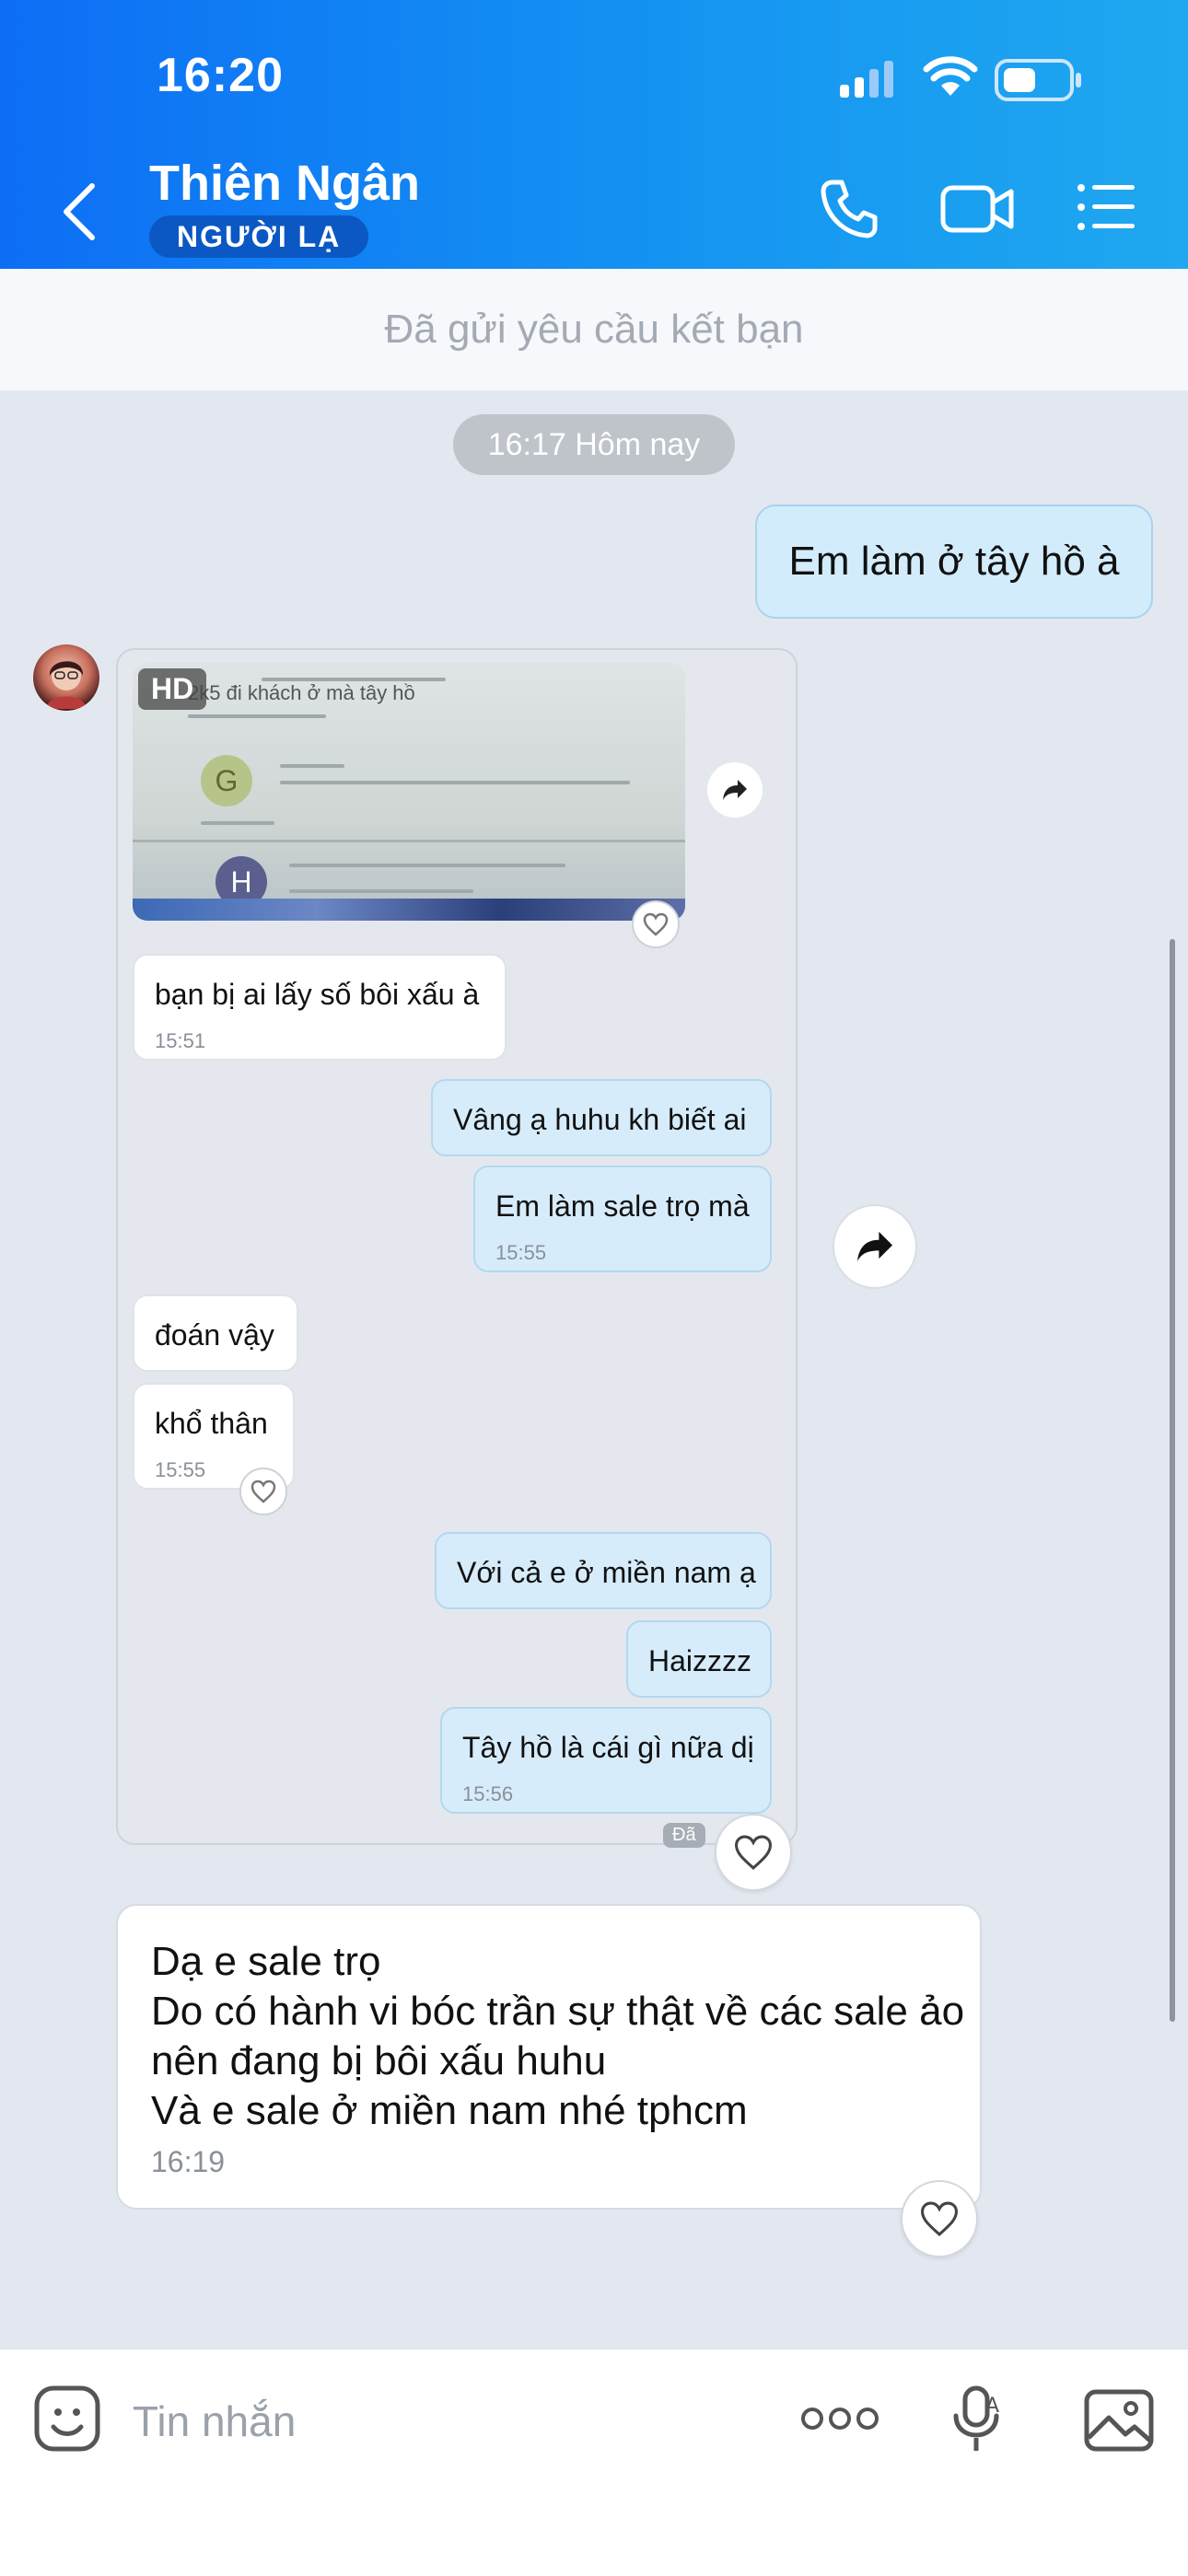 The width and height of the screenshot is (1188, 2576). I want to click on menu-list-button, so click(1106, 207).